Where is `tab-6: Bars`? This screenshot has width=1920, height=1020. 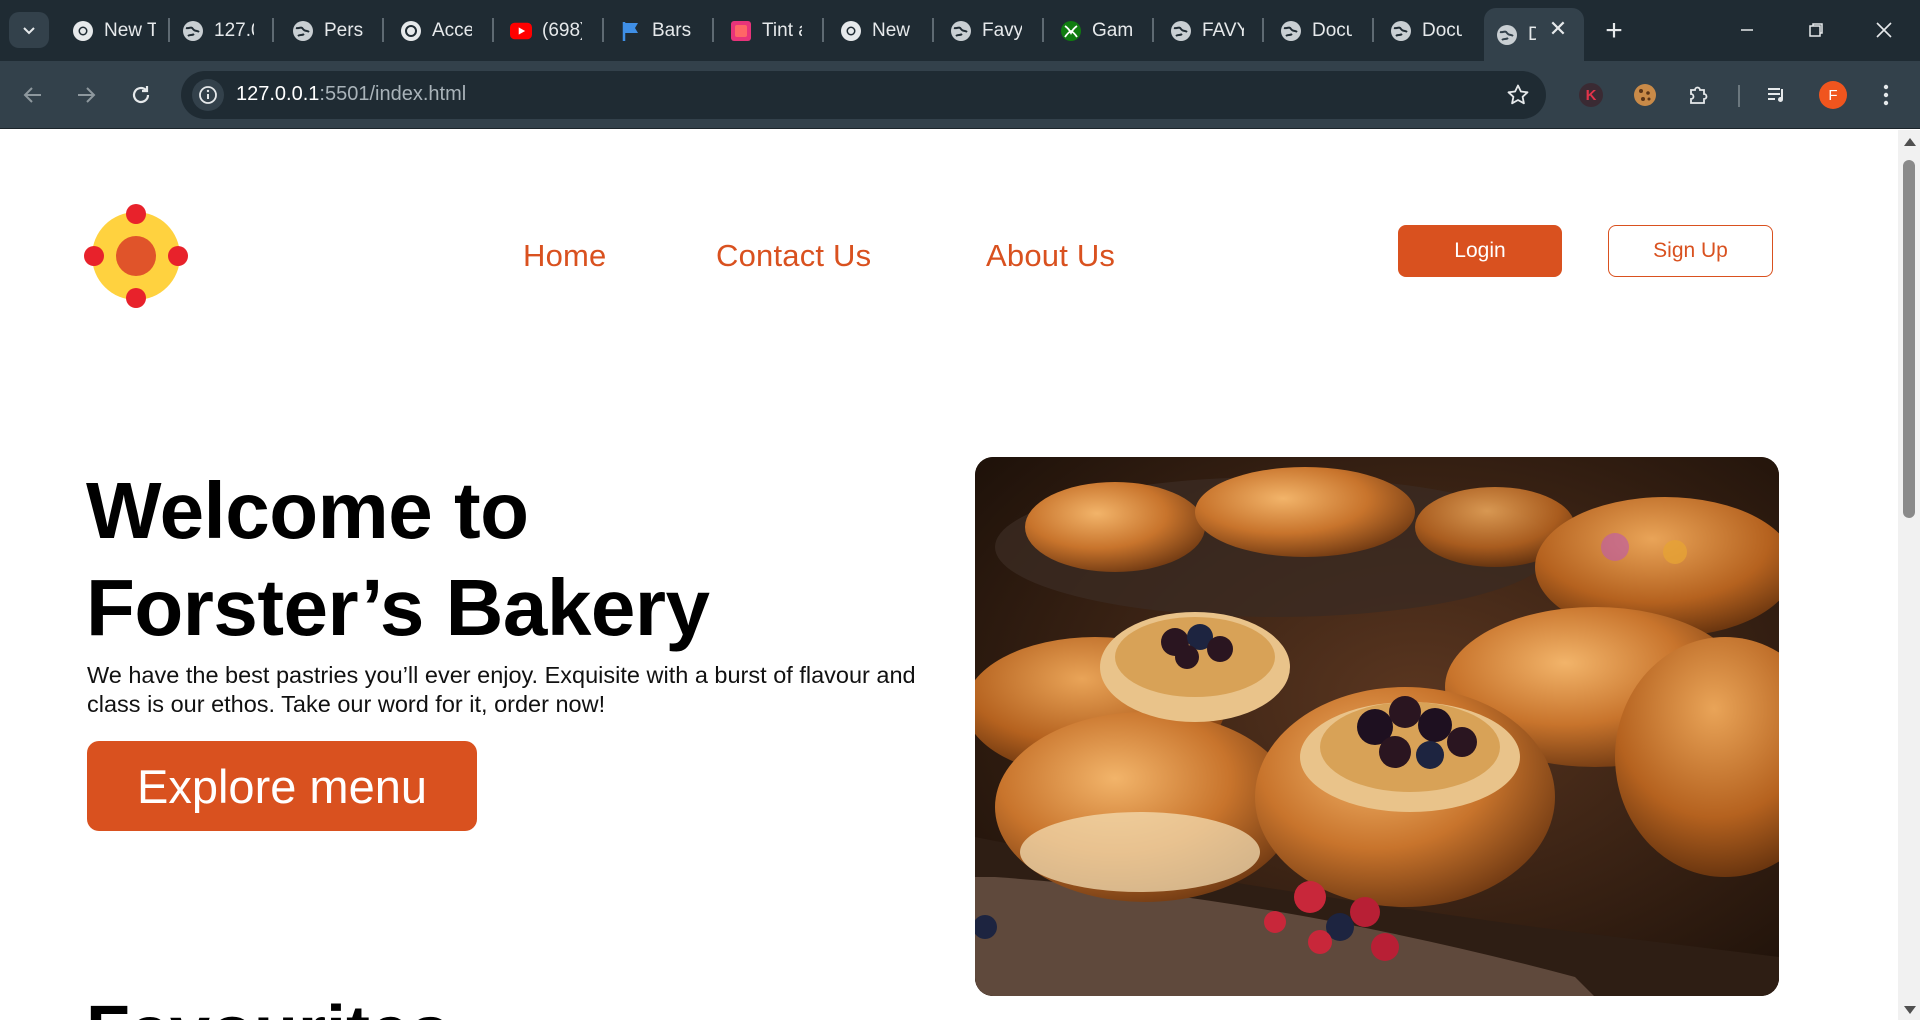 tab-6: Bars is located at coordinates (658, 30).